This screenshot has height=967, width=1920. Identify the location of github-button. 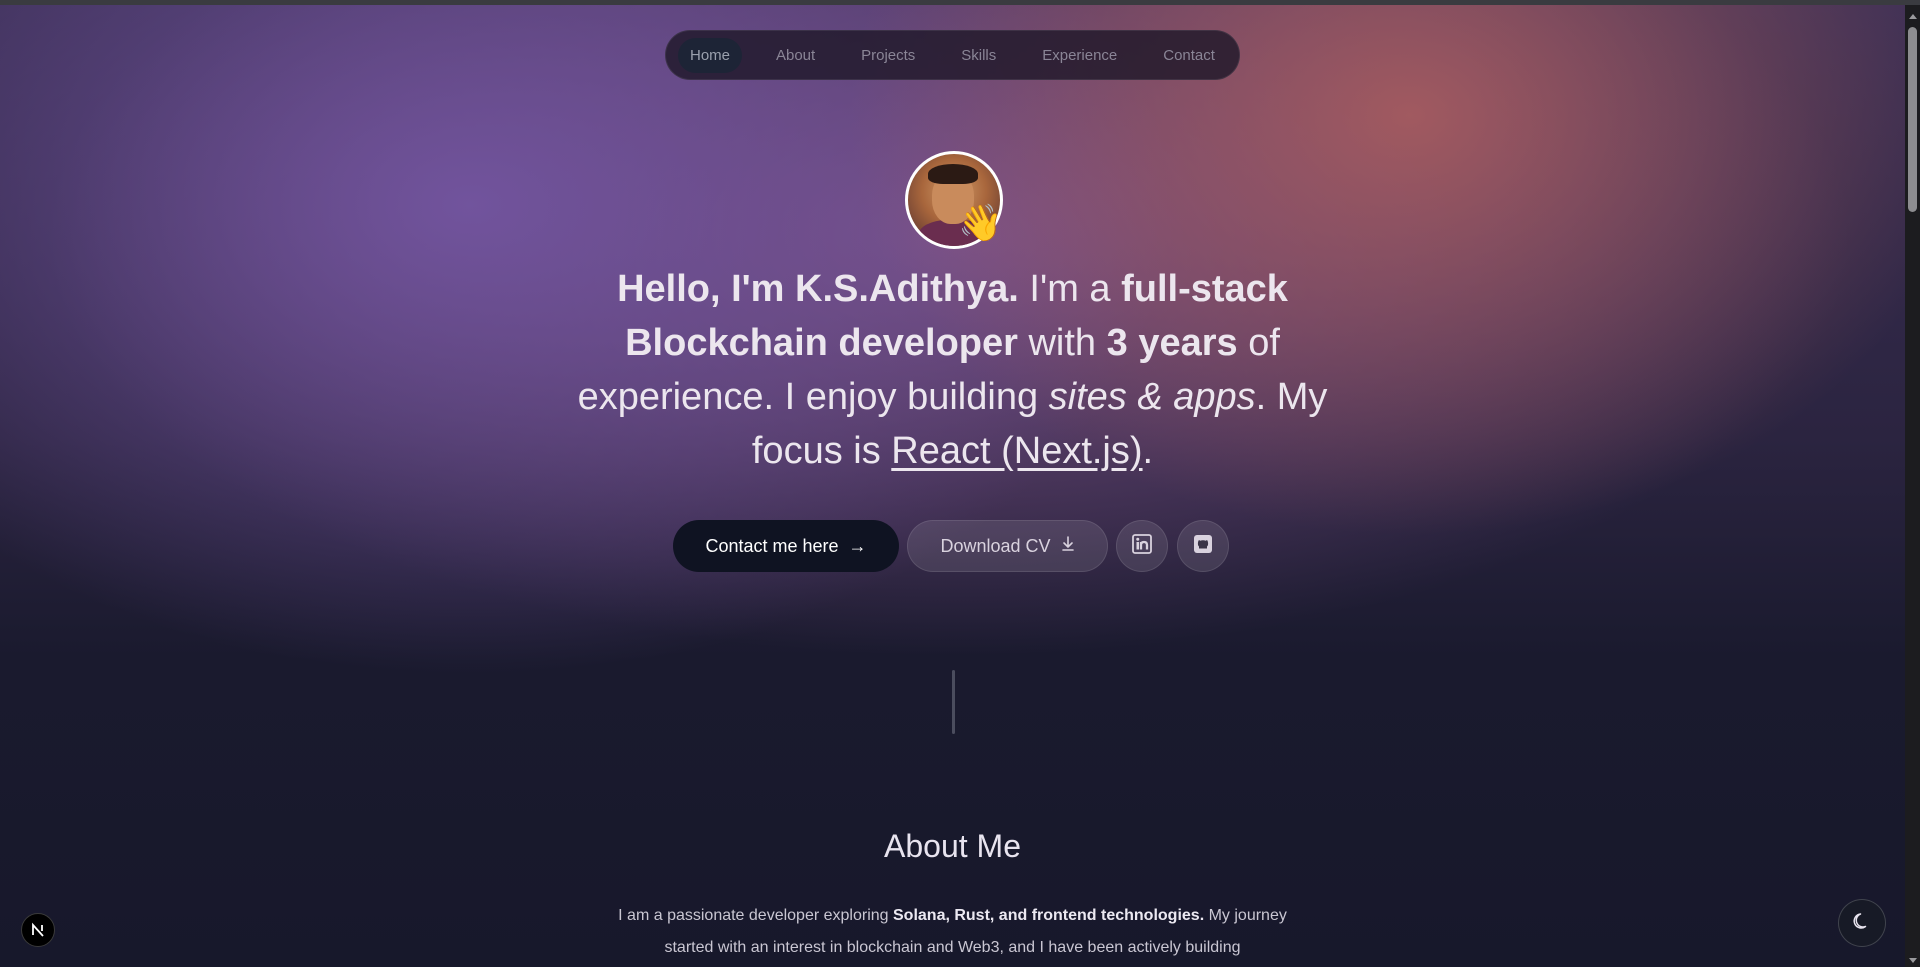
(1203, 546).